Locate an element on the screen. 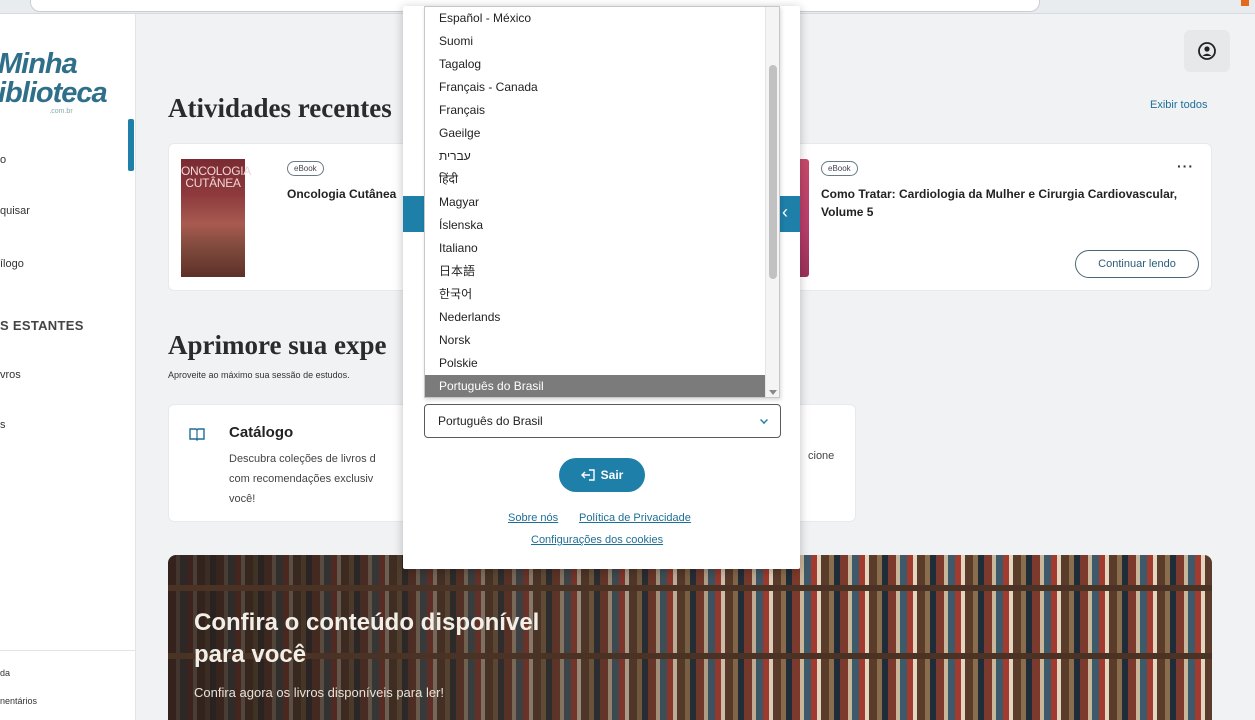 The height and width of the screenshot is (720, 1255). language-option: Português do Brasil is located at coordinates (595, 386).